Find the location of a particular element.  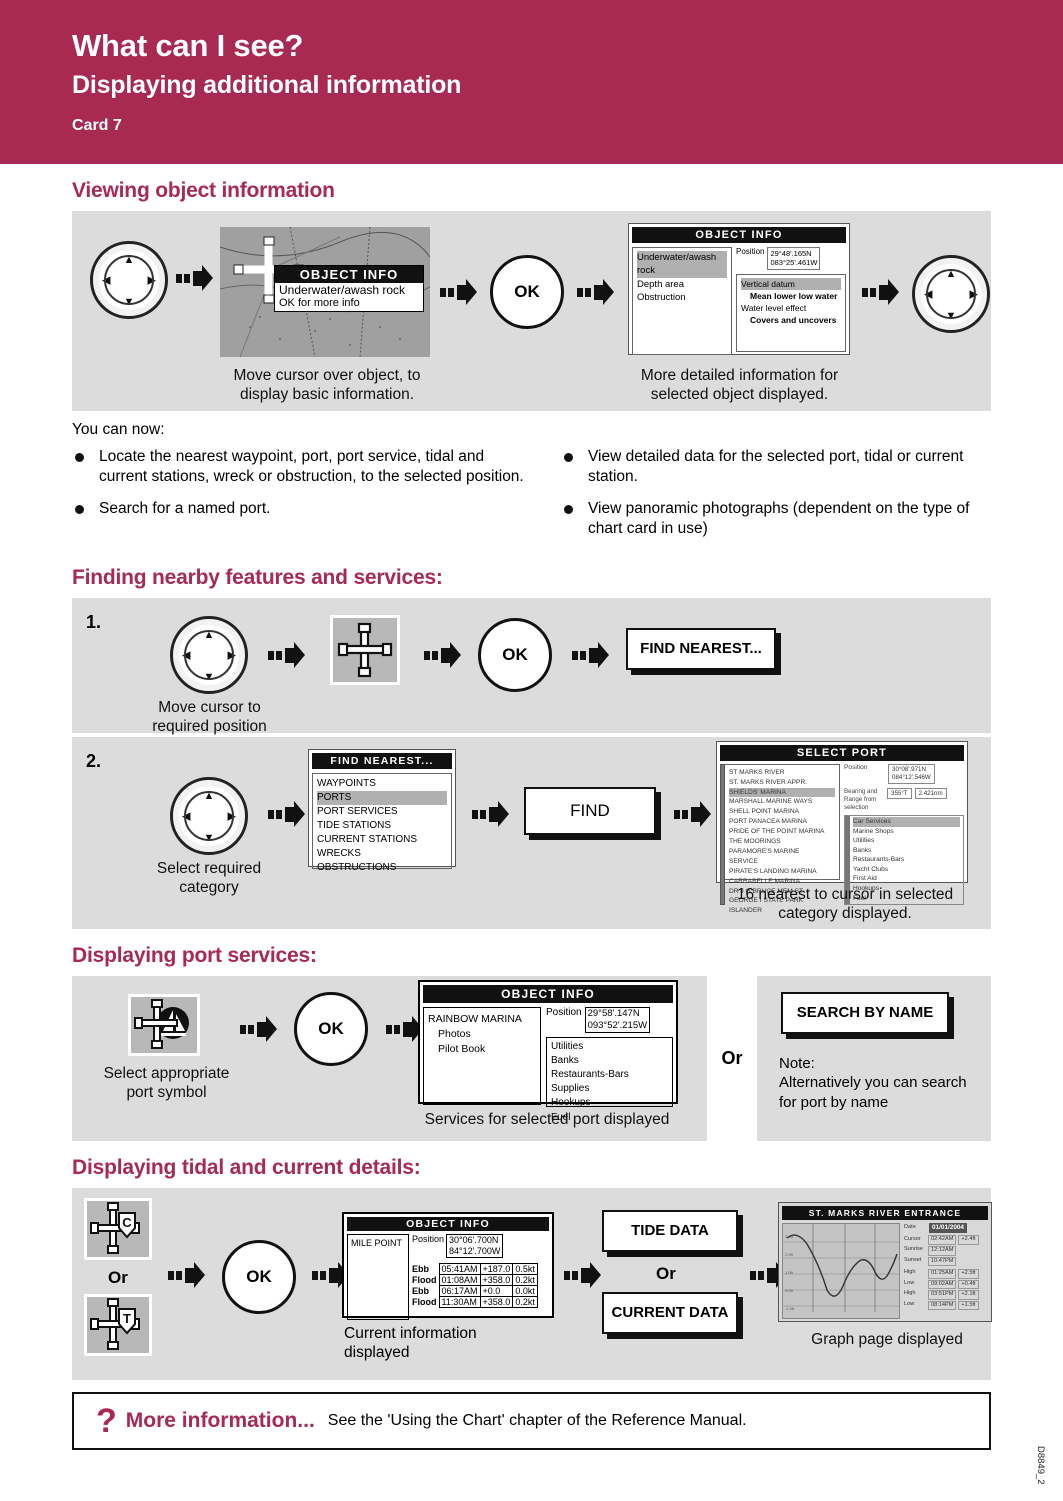

row-time: 01:08AM is located at coordinates (459, 1280).